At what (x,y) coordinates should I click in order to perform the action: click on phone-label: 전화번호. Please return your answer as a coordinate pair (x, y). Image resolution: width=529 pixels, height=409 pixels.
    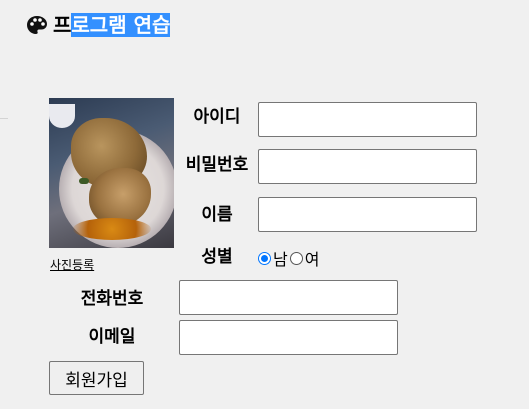
    Looking at the image, I should click on (112, 299).